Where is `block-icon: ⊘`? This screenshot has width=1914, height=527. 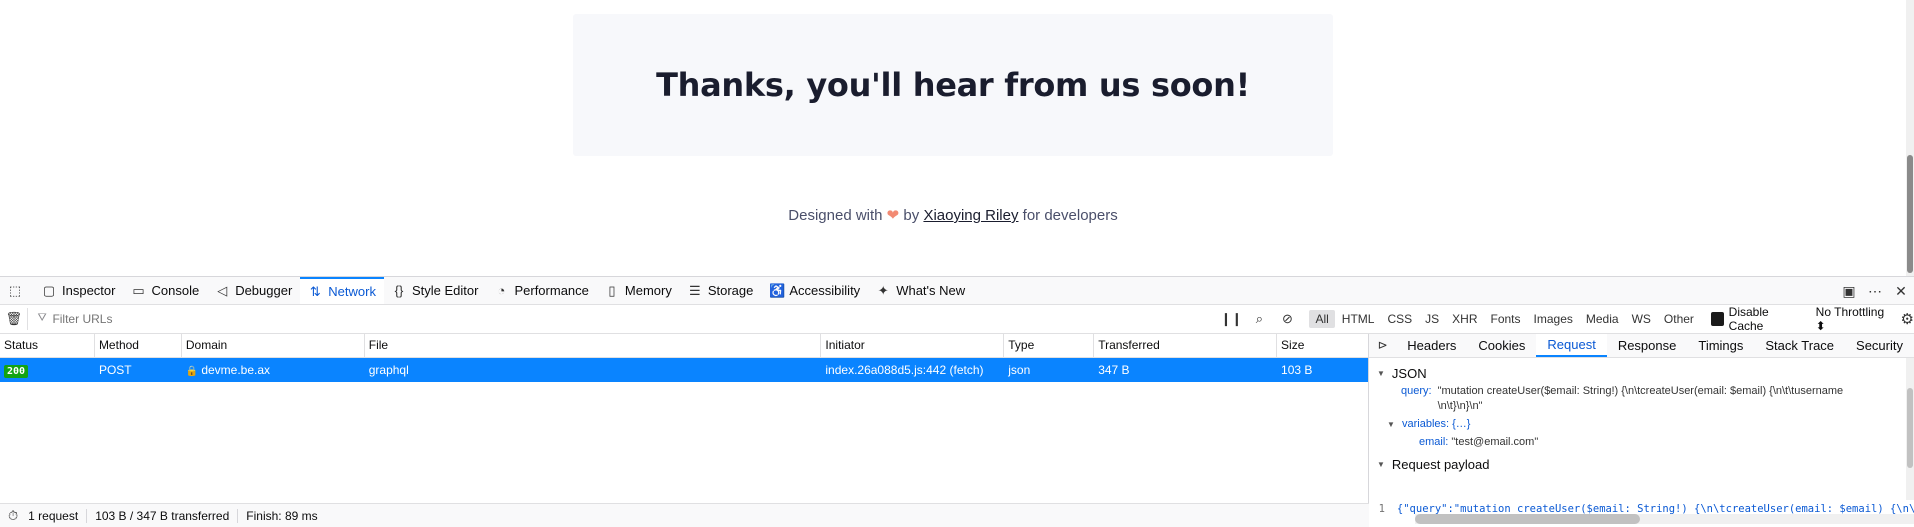
block-icon: ⊘ is located at coordinates (1287, 319).